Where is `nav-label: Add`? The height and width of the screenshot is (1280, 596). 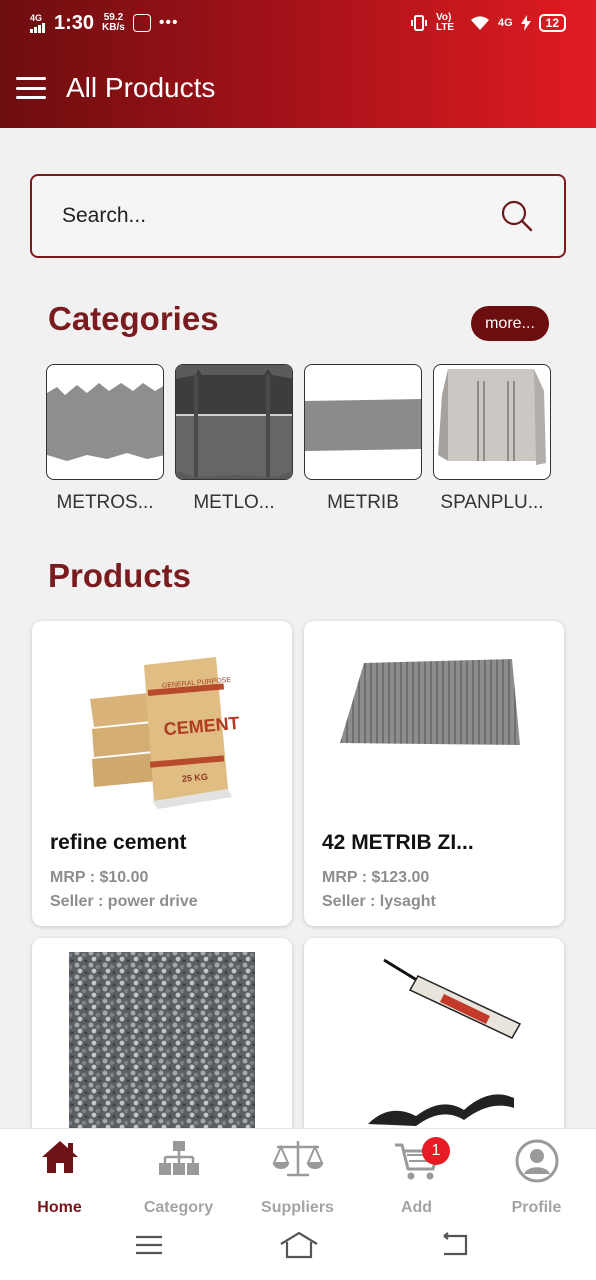 nav-label: Add is located at coordinates (416, 1207).